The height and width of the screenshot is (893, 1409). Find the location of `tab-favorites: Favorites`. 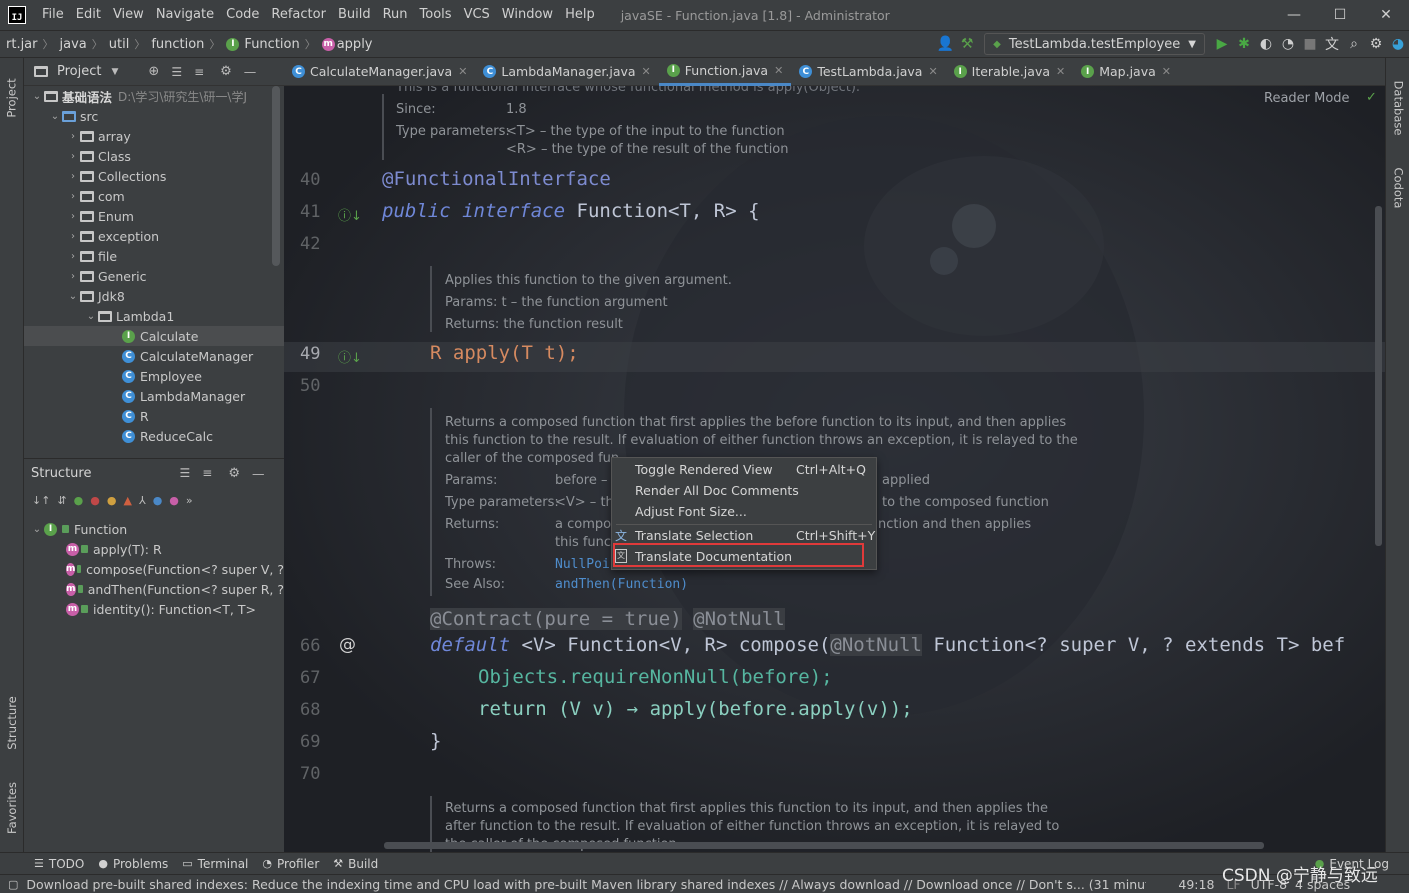

tab-favorites: Favorites is located at coordinates (12, 808).